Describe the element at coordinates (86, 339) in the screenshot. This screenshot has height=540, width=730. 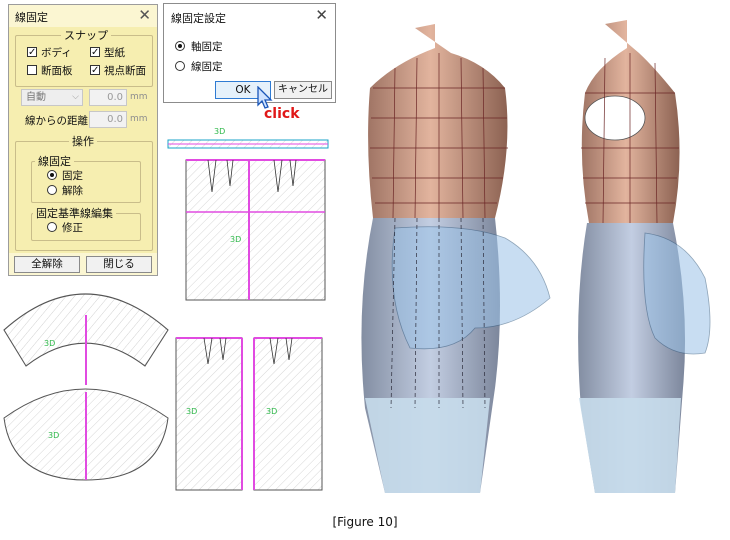
I see `peplum-piece-top` at that location.